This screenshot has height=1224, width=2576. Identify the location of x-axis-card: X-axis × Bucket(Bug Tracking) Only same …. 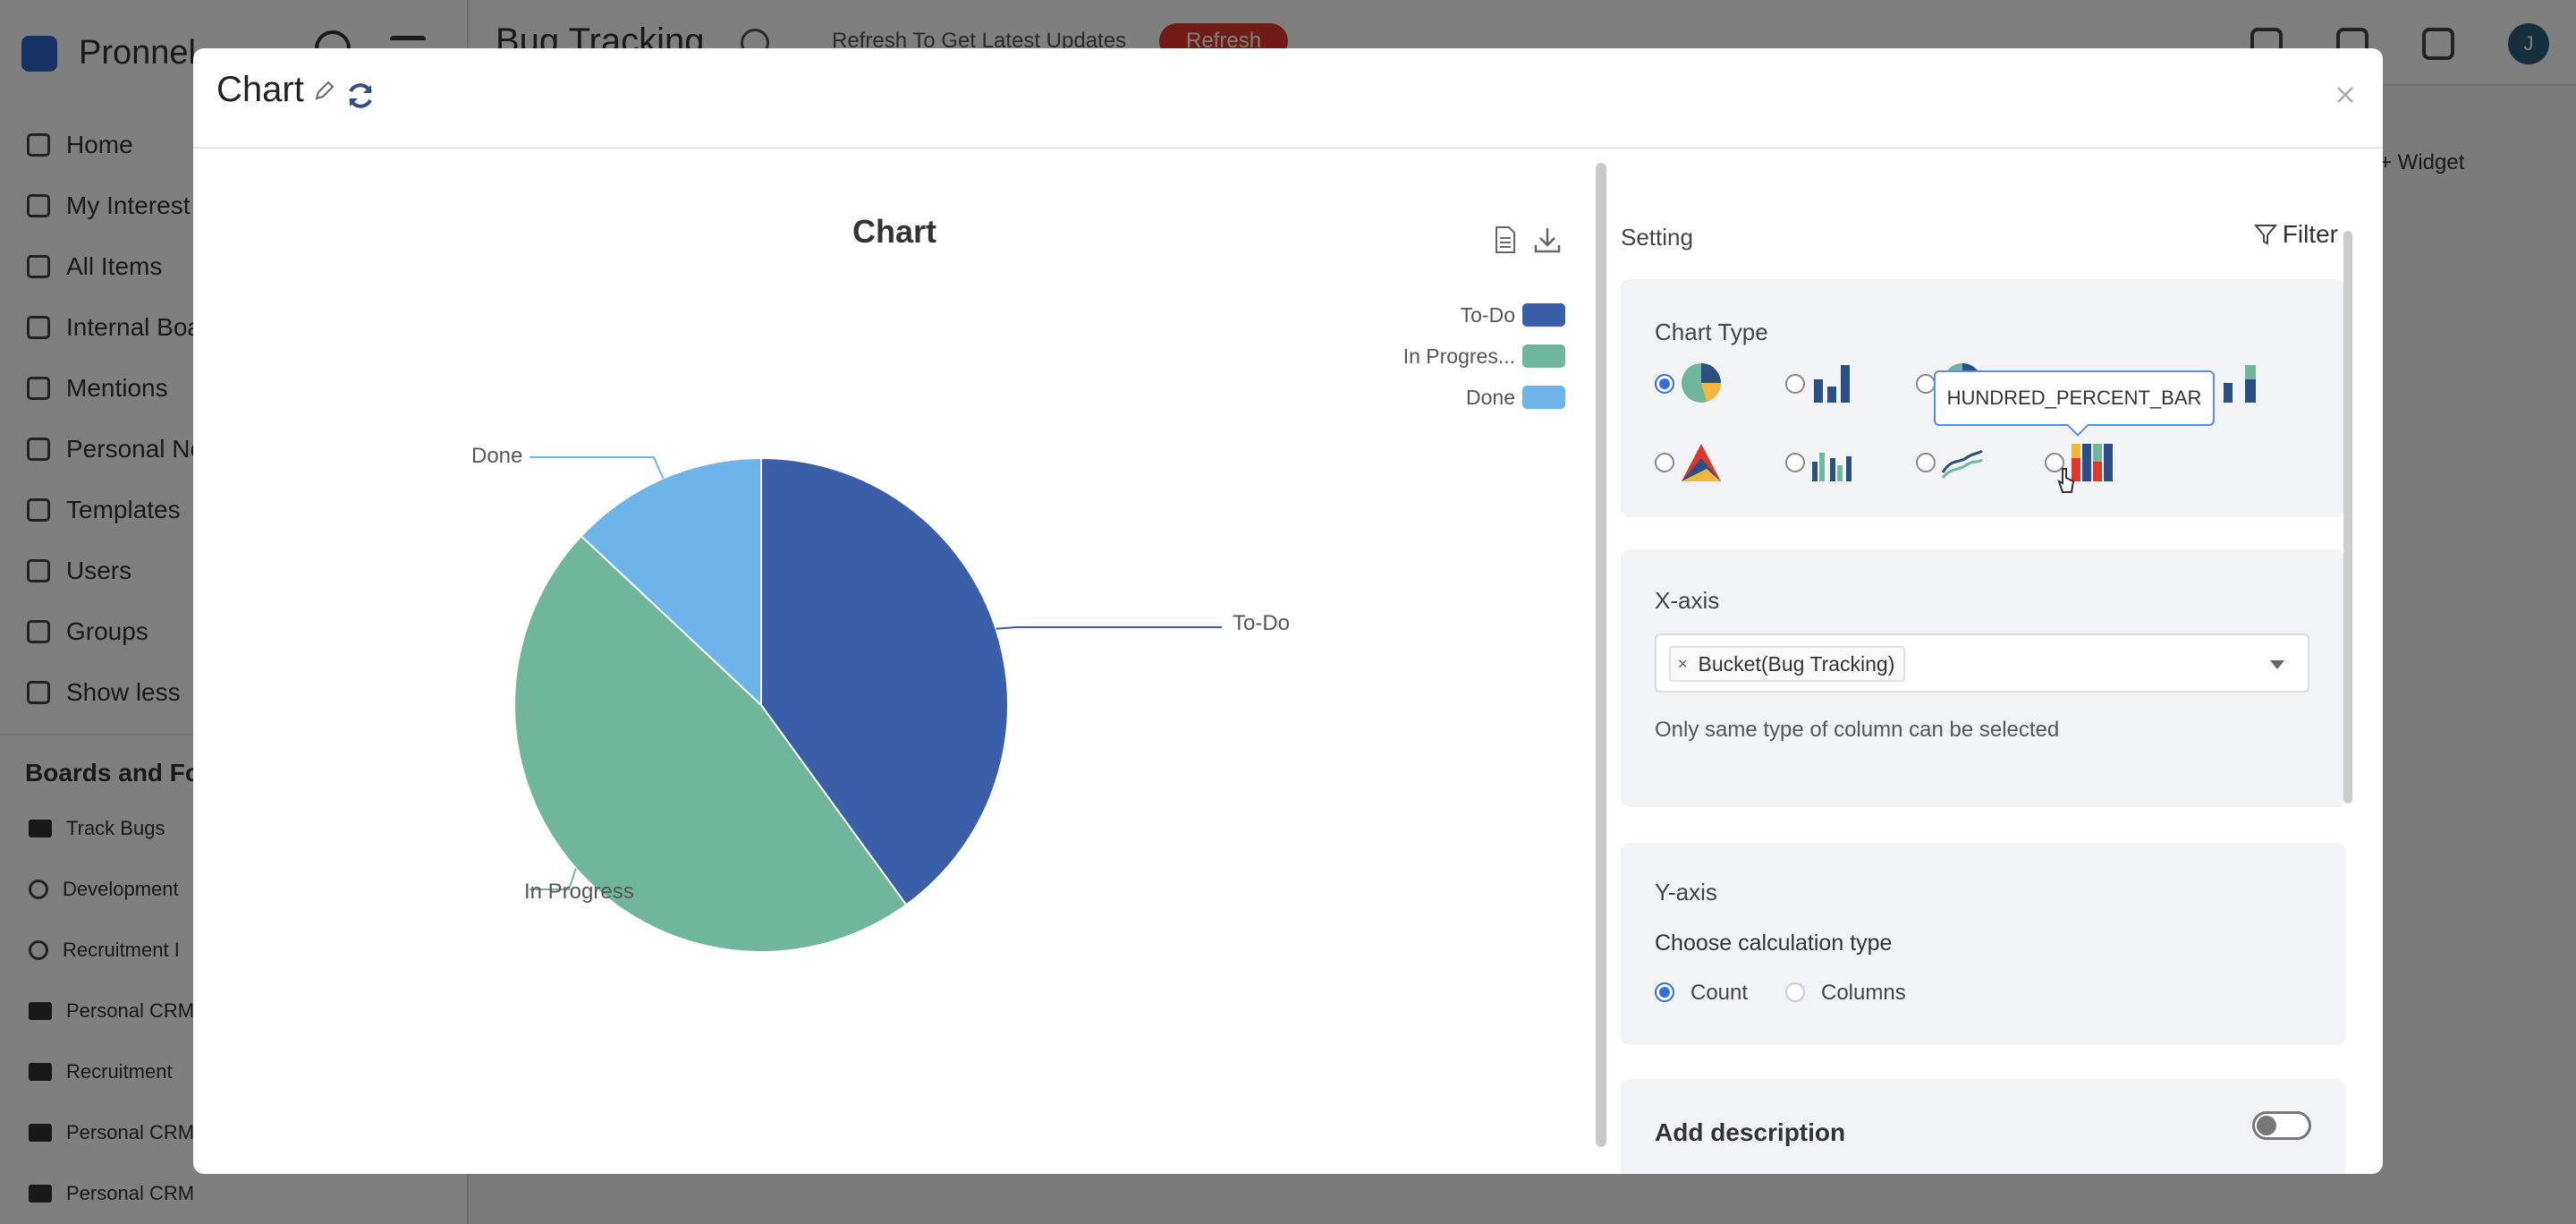
(1983, 678).